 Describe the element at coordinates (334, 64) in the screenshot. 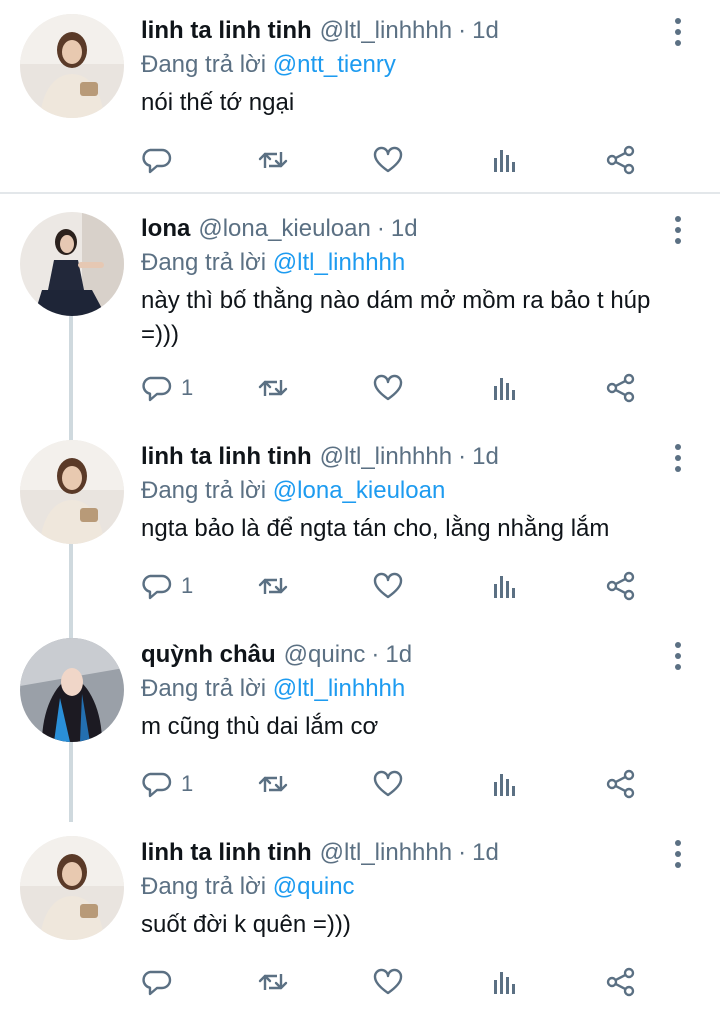

I see `mention-link: @ntt_tienry` at that location.